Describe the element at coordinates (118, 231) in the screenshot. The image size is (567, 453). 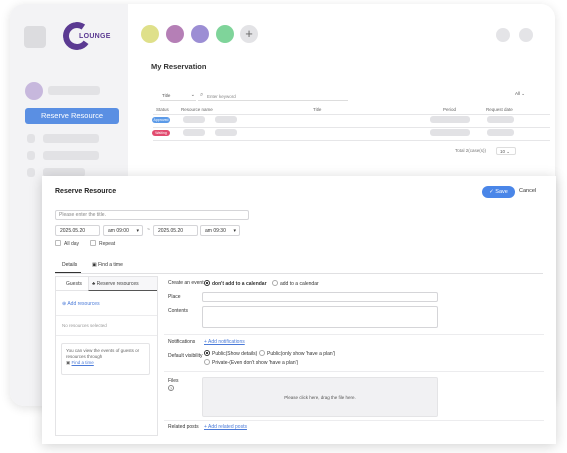
I see `start-time-value: am 09:00` at that location.